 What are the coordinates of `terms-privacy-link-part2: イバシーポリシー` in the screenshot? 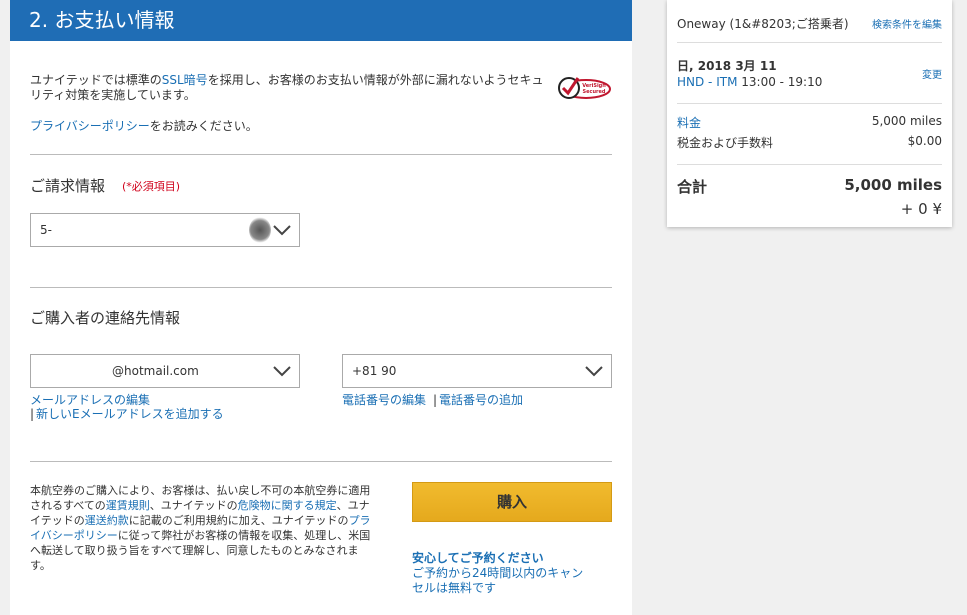 It's located at (74, 535).